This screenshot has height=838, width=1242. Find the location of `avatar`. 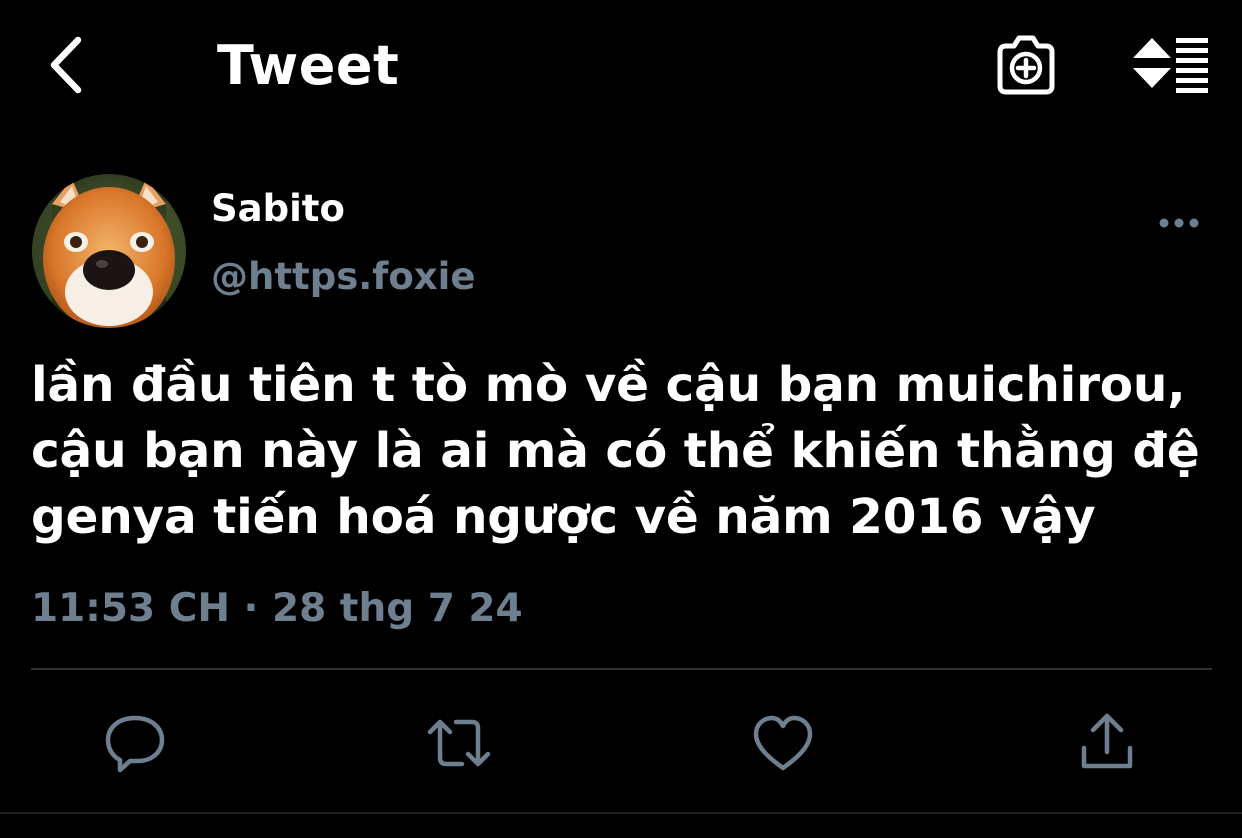

avatar is located at coordinates (109, 251).